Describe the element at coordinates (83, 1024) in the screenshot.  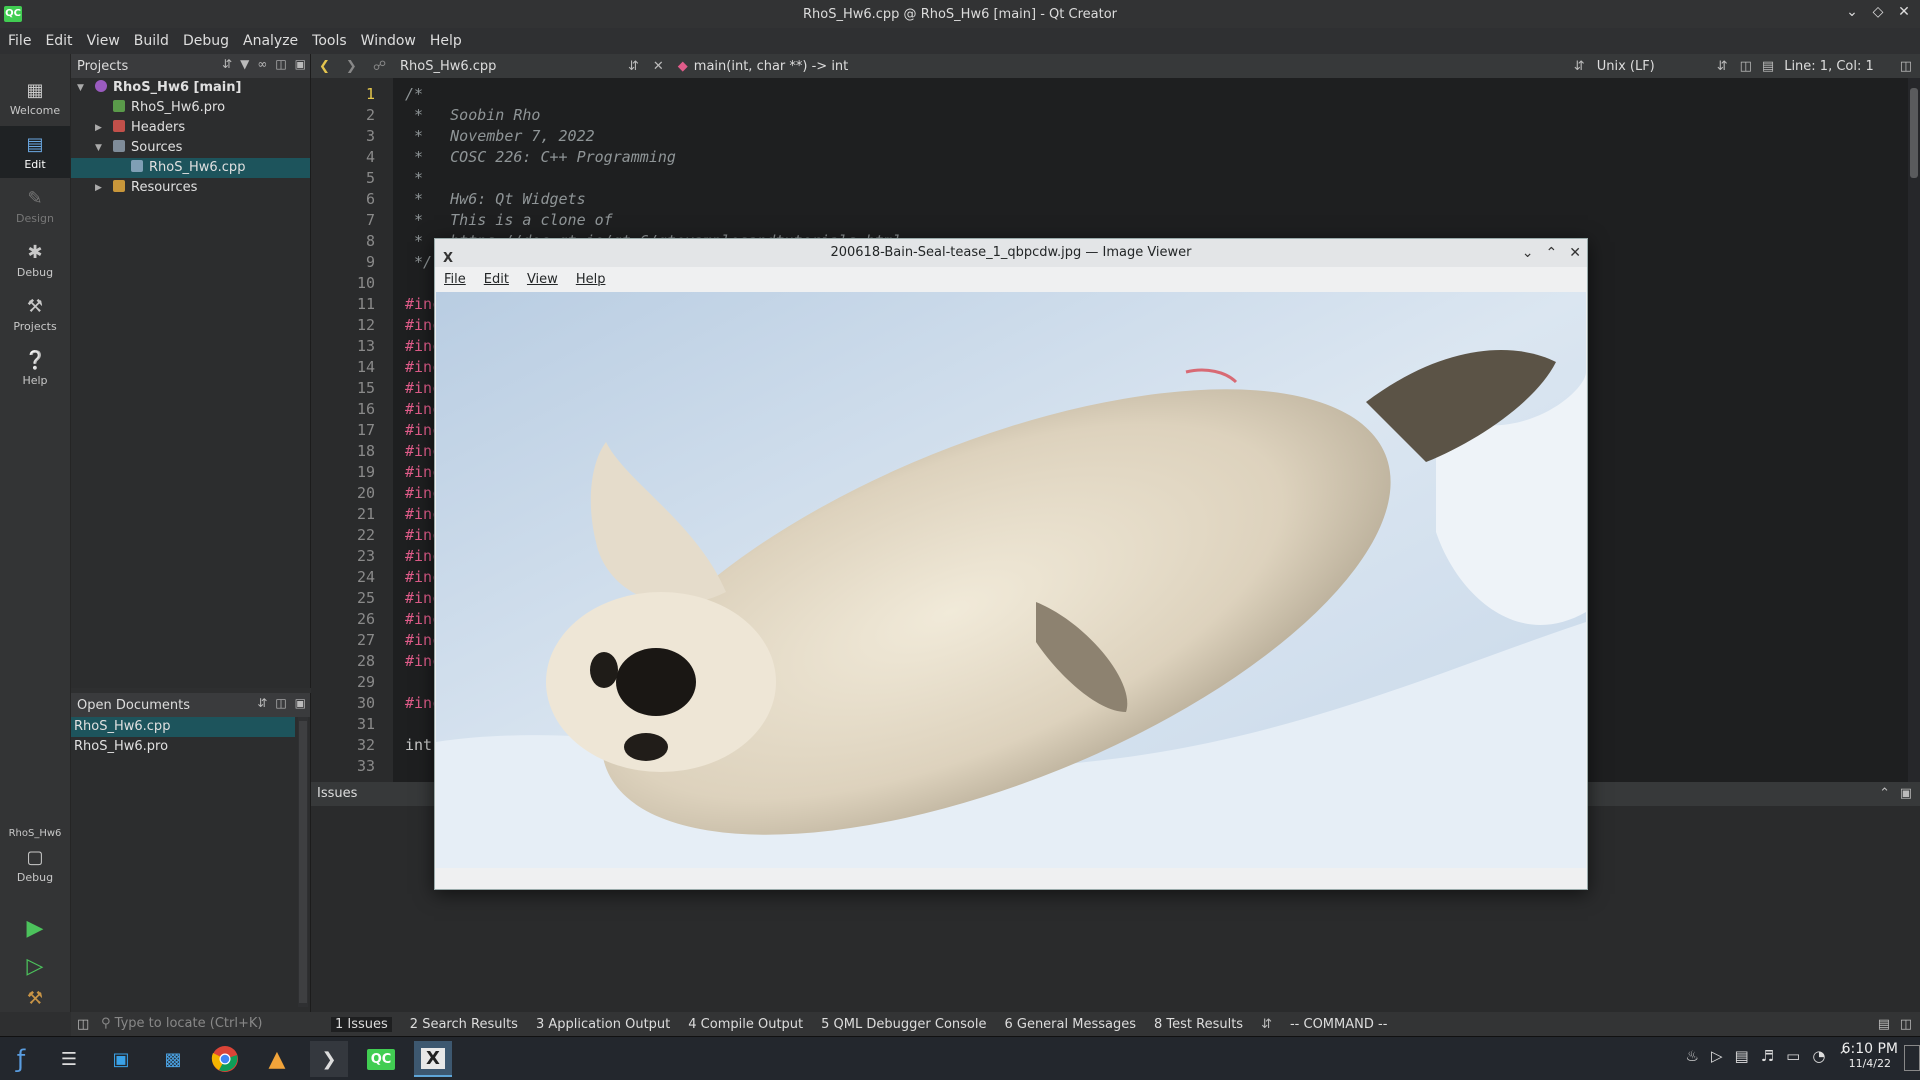
I see `toggle-sidebar-icon: ◫` at that location.